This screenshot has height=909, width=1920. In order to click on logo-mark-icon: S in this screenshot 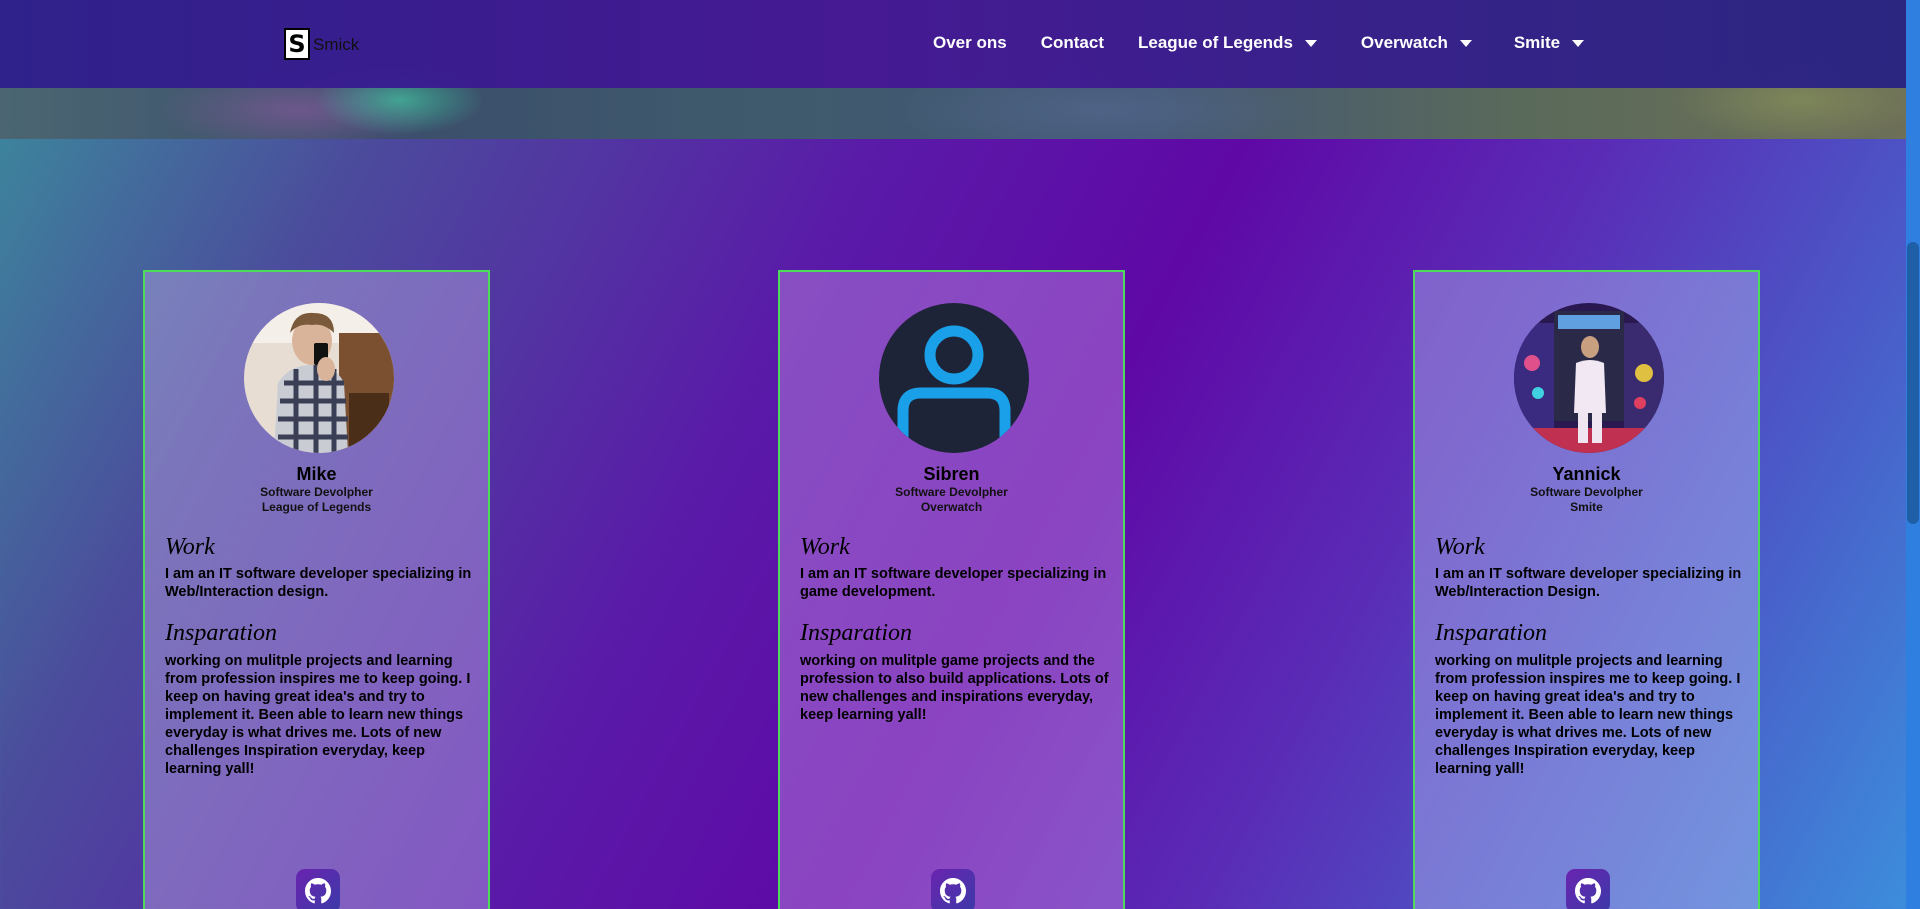, I will do `click(297, 44)`.